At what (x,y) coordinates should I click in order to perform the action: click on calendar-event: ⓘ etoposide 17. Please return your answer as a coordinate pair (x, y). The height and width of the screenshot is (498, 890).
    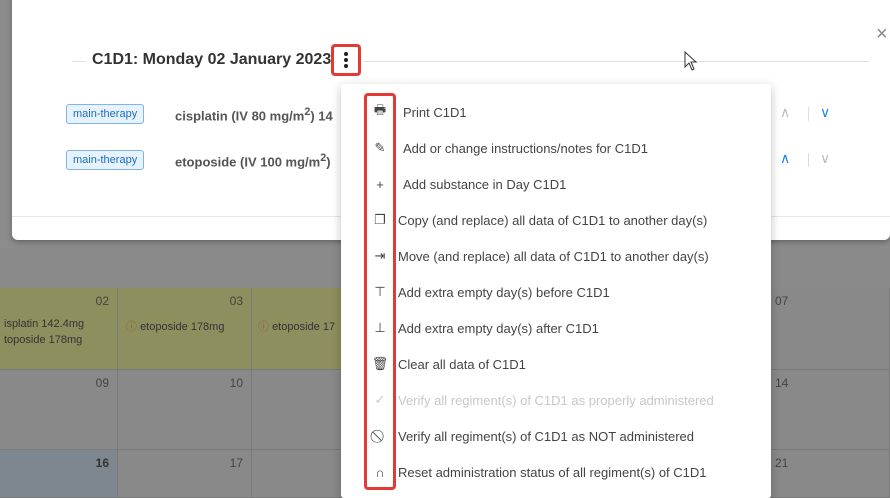
    Looking at the image, I should click on (296, 326).